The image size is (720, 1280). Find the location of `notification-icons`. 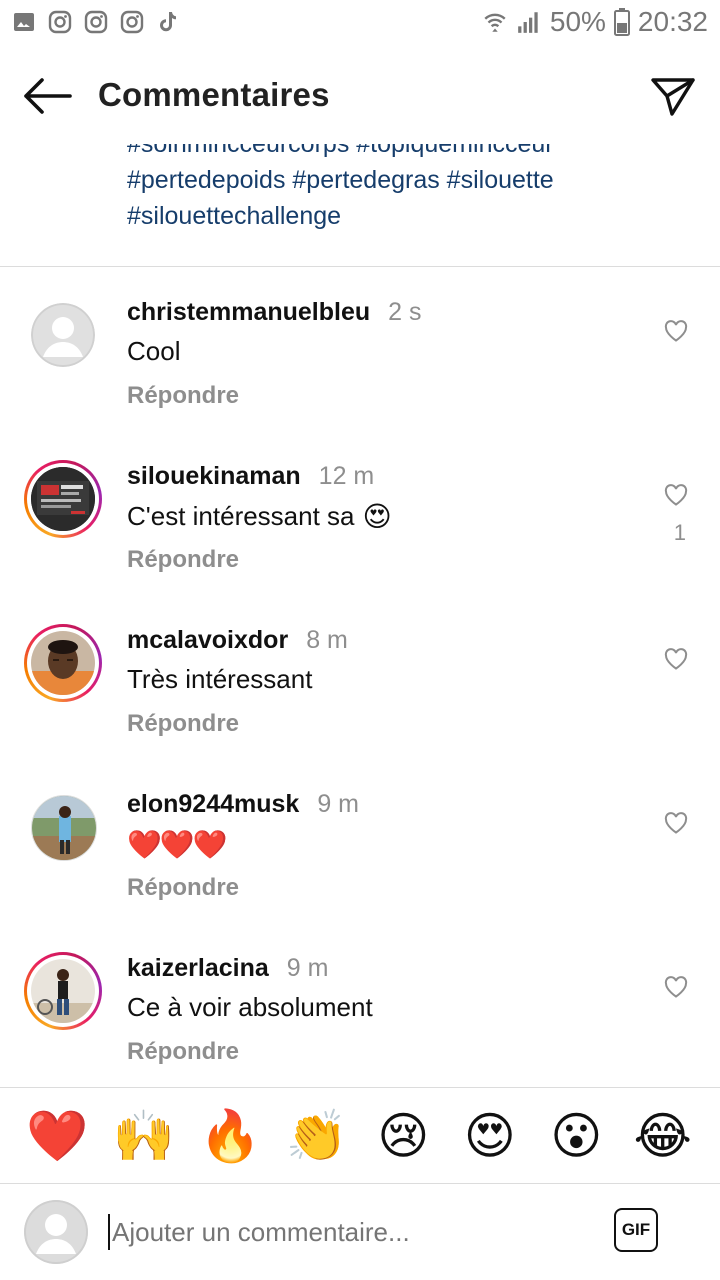

notification-icons is located at coordinates (96, 22).